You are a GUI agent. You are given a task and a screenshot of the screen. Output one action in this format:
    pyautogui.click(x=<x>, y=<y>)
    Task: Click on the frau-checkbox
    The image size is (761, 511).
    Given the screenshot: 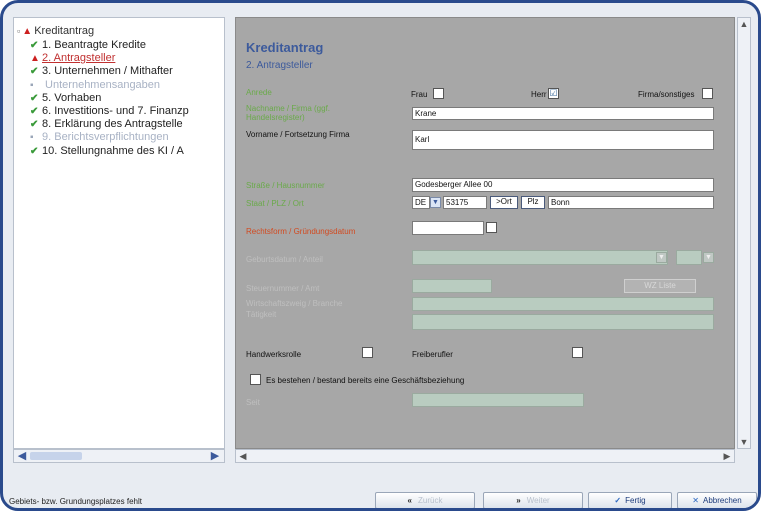 What is the action you would take?
    pyautogui.click(x=438, y=93)
    